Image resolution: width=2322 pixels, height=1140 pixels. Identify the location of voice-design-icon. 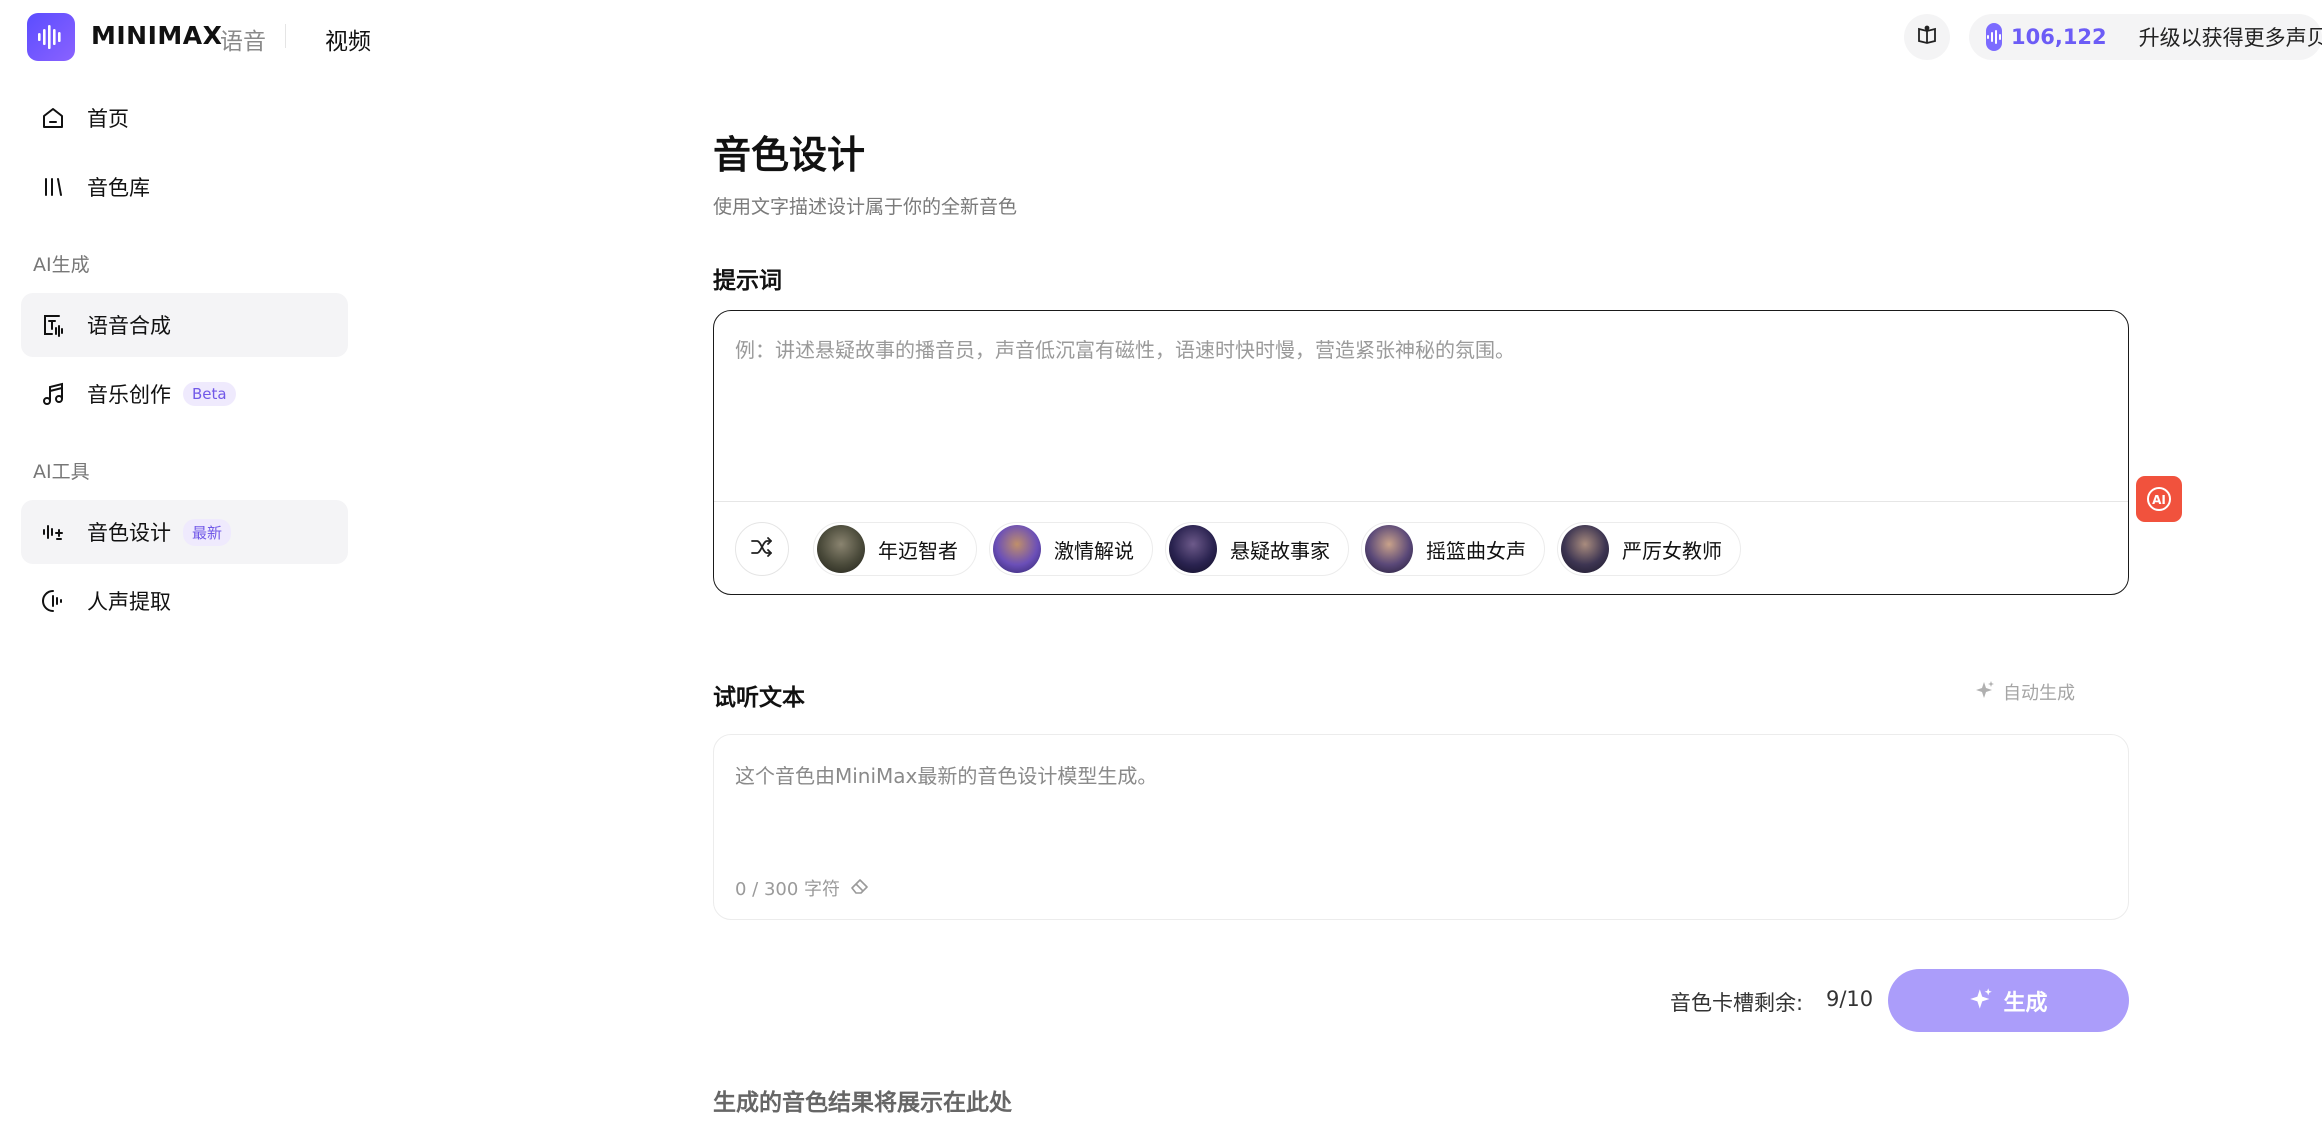
(53, 532).